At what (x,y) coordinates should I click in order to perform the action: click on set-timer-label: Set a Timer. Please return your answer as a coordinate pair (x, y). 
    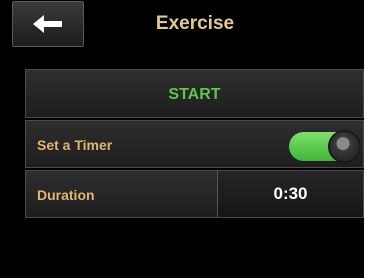
    Looking at the image, I should click on (75, 145).